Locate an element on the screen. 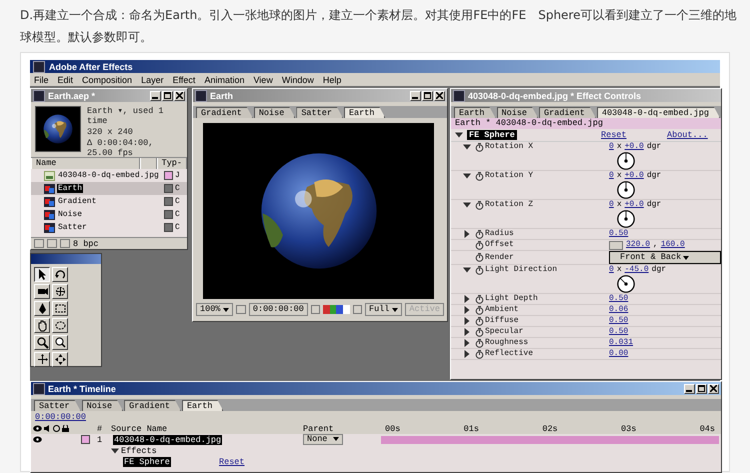 This screenshot has width=750, height=473. parameter-value: 0.00 is located at coordinates (665, 354).